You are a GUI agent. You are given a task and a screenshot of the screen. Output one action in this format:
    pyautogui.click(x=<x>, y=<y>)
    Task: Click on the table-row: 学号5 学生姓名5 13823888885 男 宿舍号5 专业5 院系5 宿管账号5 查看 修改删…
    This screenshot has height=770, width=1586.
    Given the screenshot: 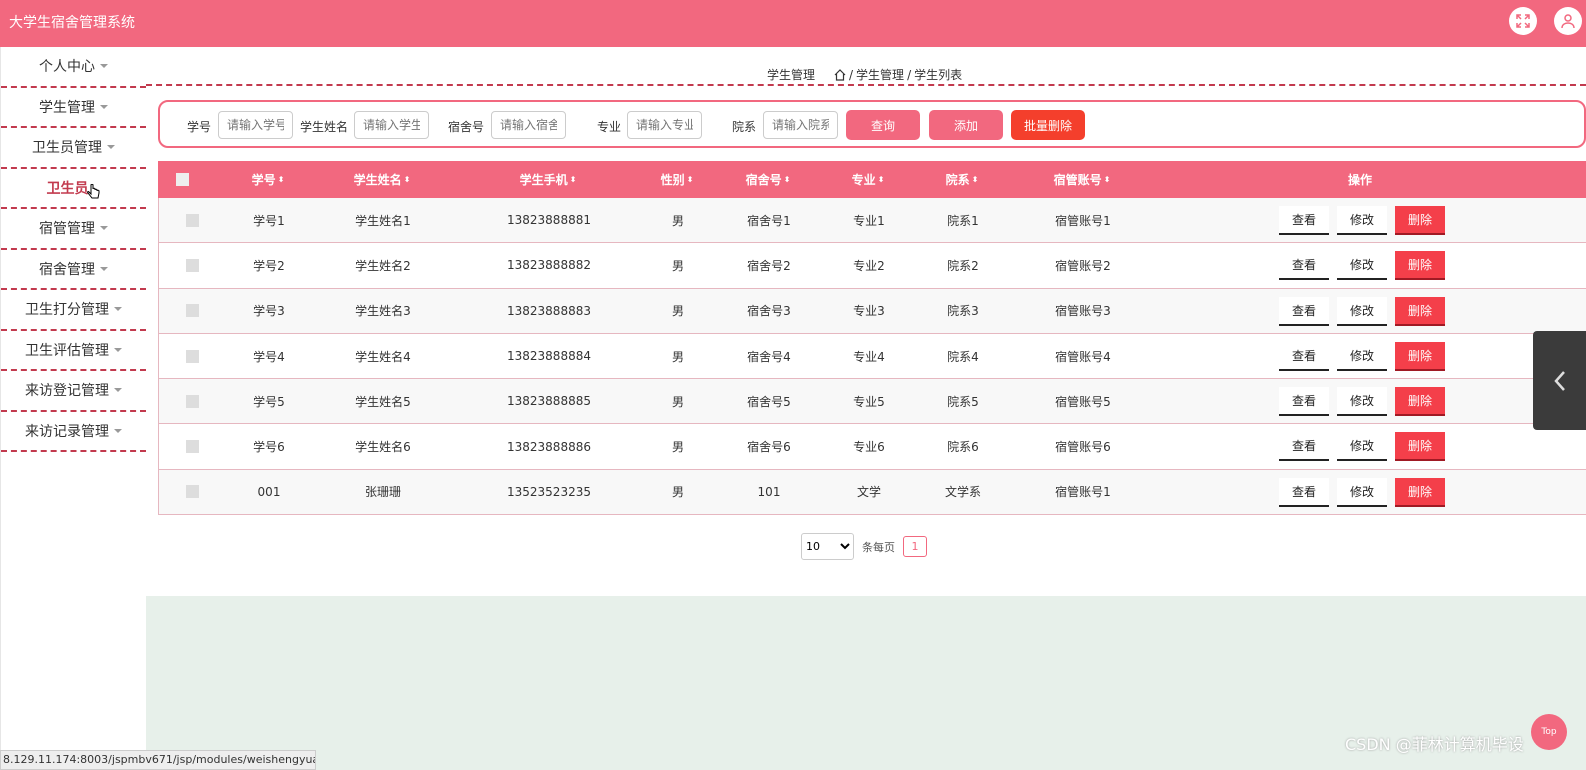 What is the action you would take?
    pyautogui.click(x=872, y=402)
    